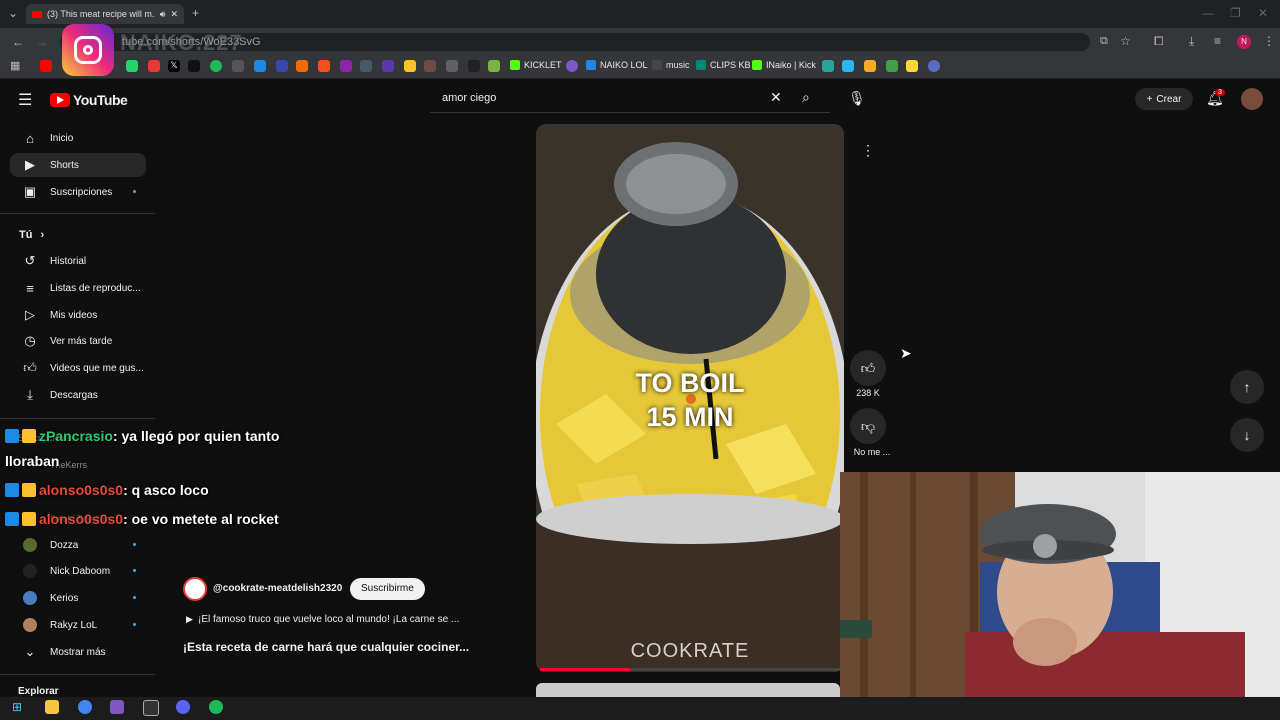 This screenshot has height=720, width=1280. I want to click on thumbs-down-icon: 👎︎, so click(868, 425).